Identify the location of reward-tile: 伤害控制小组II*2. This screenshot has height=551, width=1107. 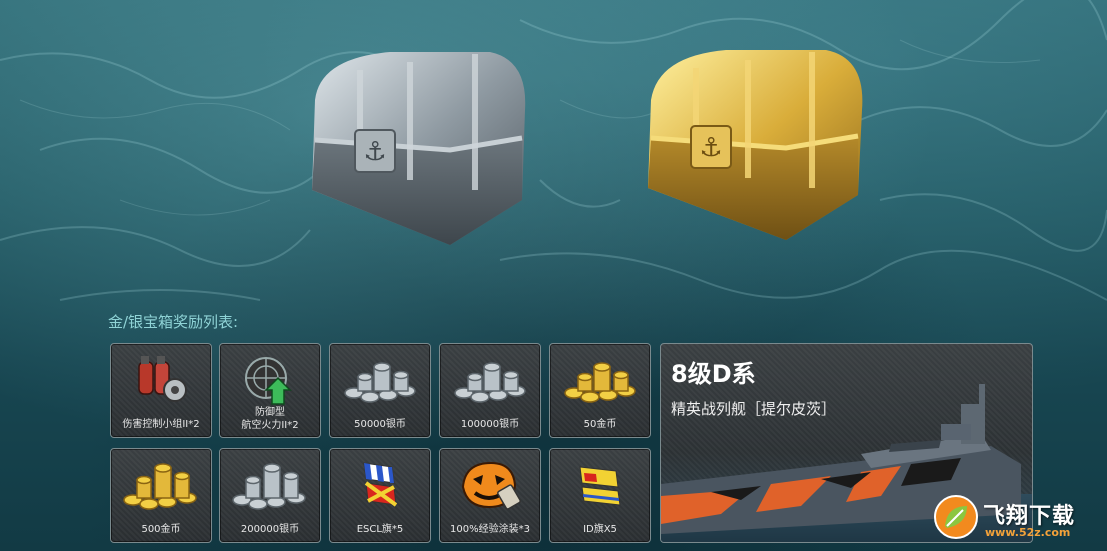
(161, 390).